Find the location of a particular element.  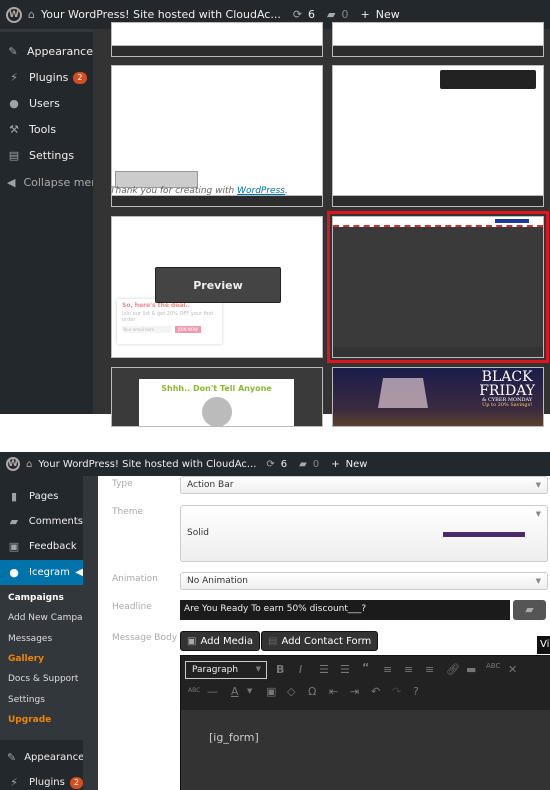

format-select: Paragraph ▼ is located at coordinates (226, 670).